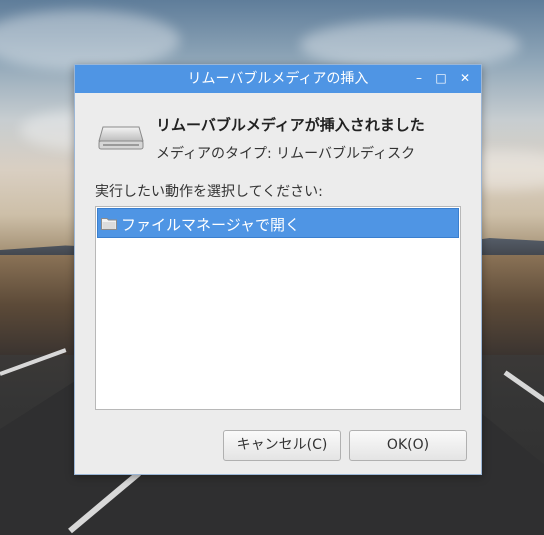 This screenshot has height=535, width=544. What do you see at coordinates (278, 79) in the screenshot?
I see `dialog-titlebar: リムーバブルメディアの挿入 – □ ✕` at bounding box center [278, 79].